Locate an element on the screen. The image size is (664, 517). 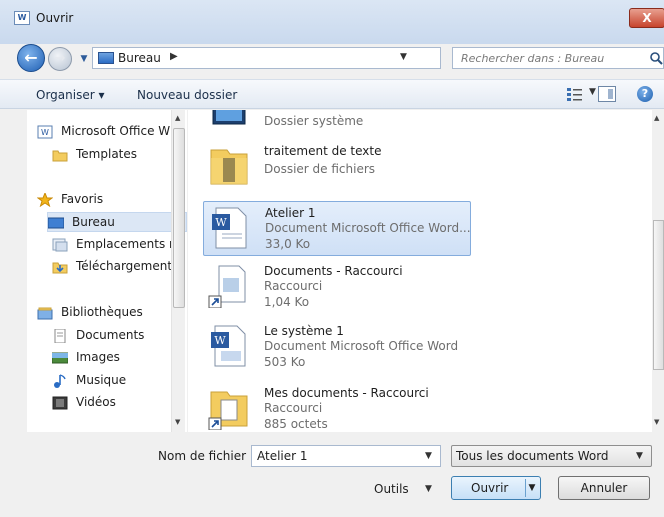
sidebar-item-emplacements-recents: Emplacements ré is located at coordinates (119, 245).